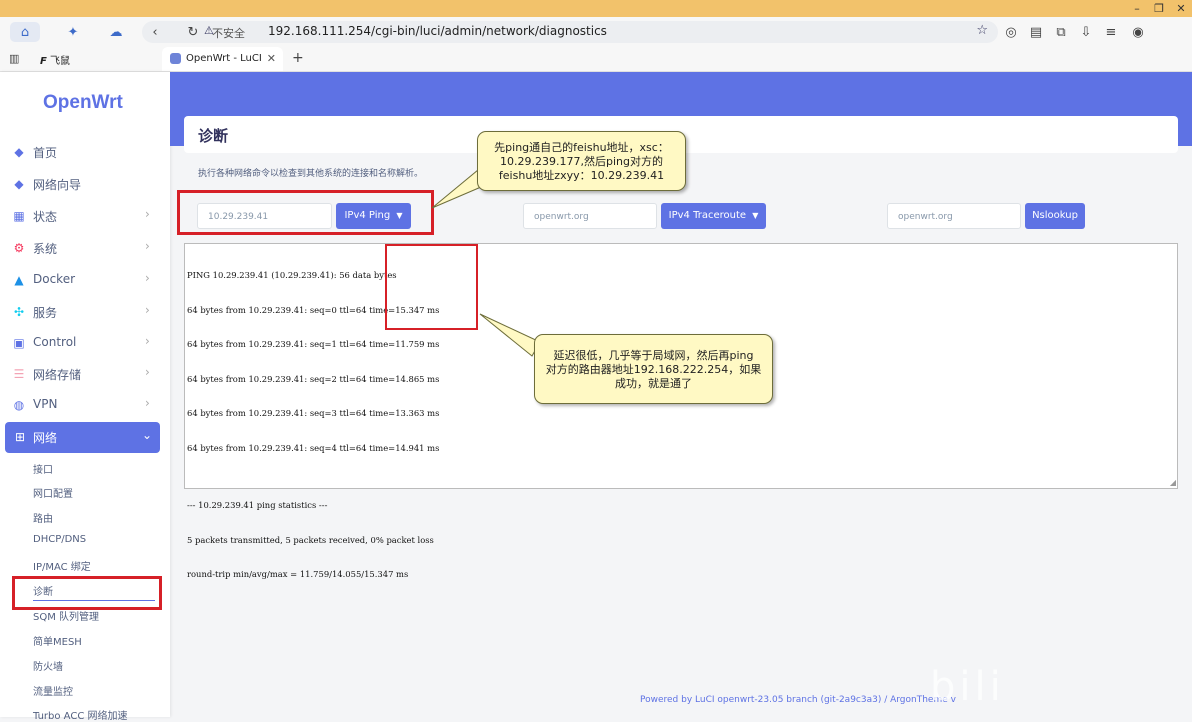 This screenshot has width=1192, height=722. I want to click on callout-line: 对方的路由器地址192.168.222.254，如果, so click(653, 369).